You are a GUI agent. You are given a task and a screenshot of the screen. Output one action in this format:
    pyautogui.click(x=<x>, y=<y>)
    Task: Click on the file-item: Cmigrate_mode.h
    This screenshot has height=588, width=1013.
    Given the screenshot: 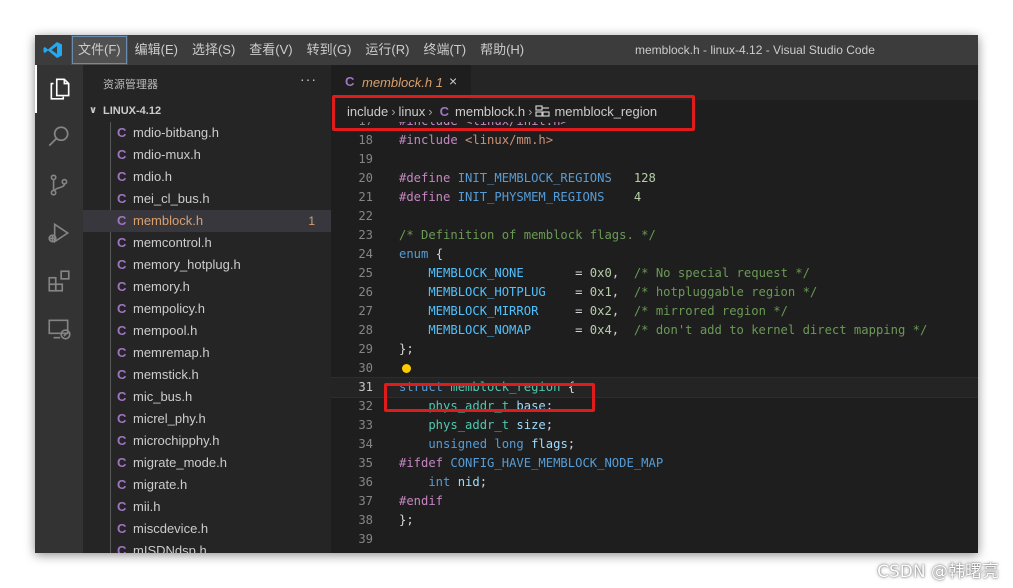 What is the action you would take?
    pyautogui.click(x=207, y=463)
    